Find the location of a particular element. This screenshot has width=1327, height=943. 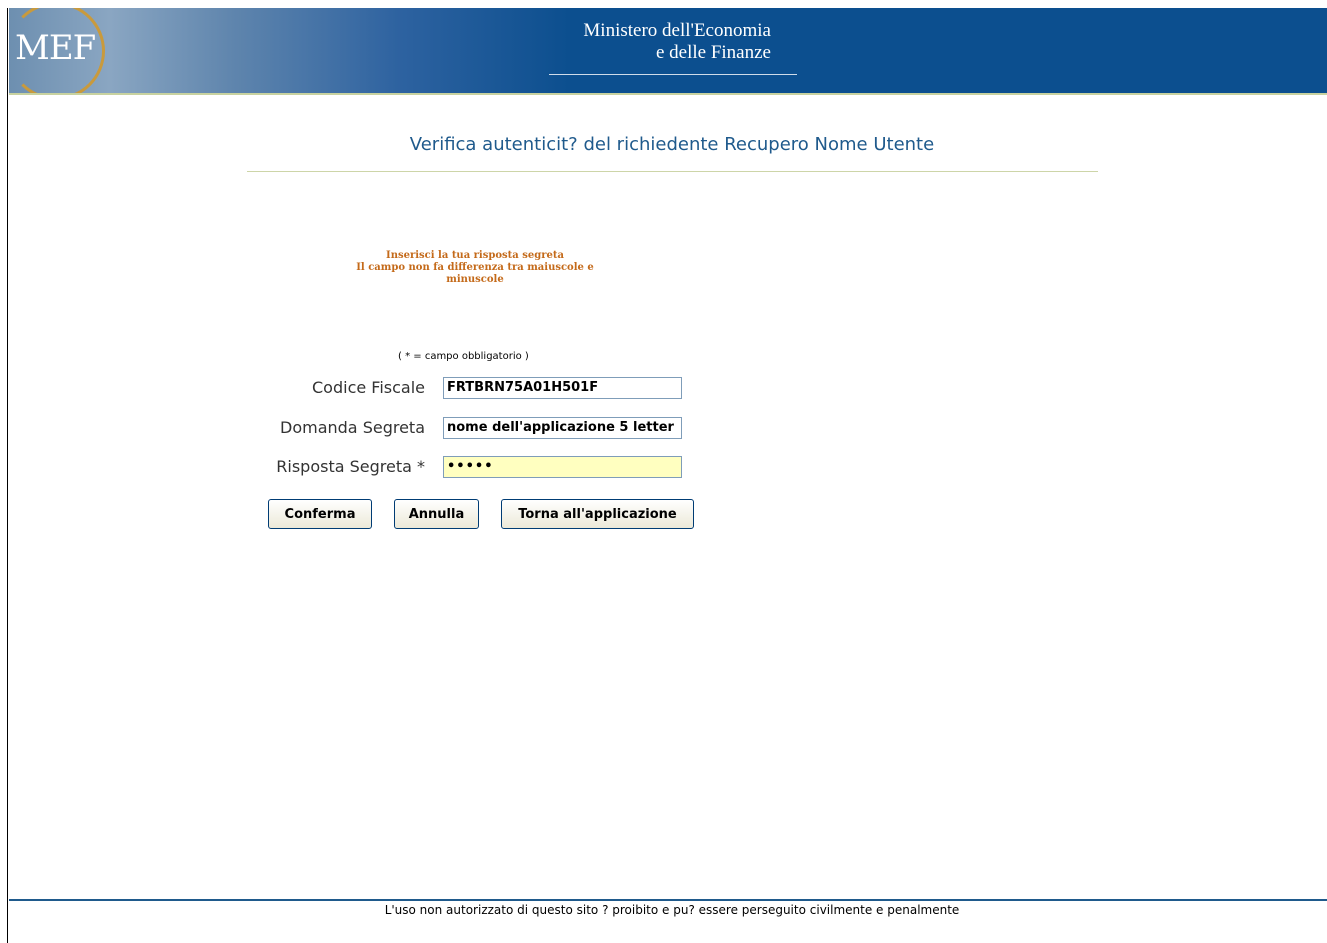

risposta-segreta-label: Risposta Segreta * is located at coordinates (350, 466).